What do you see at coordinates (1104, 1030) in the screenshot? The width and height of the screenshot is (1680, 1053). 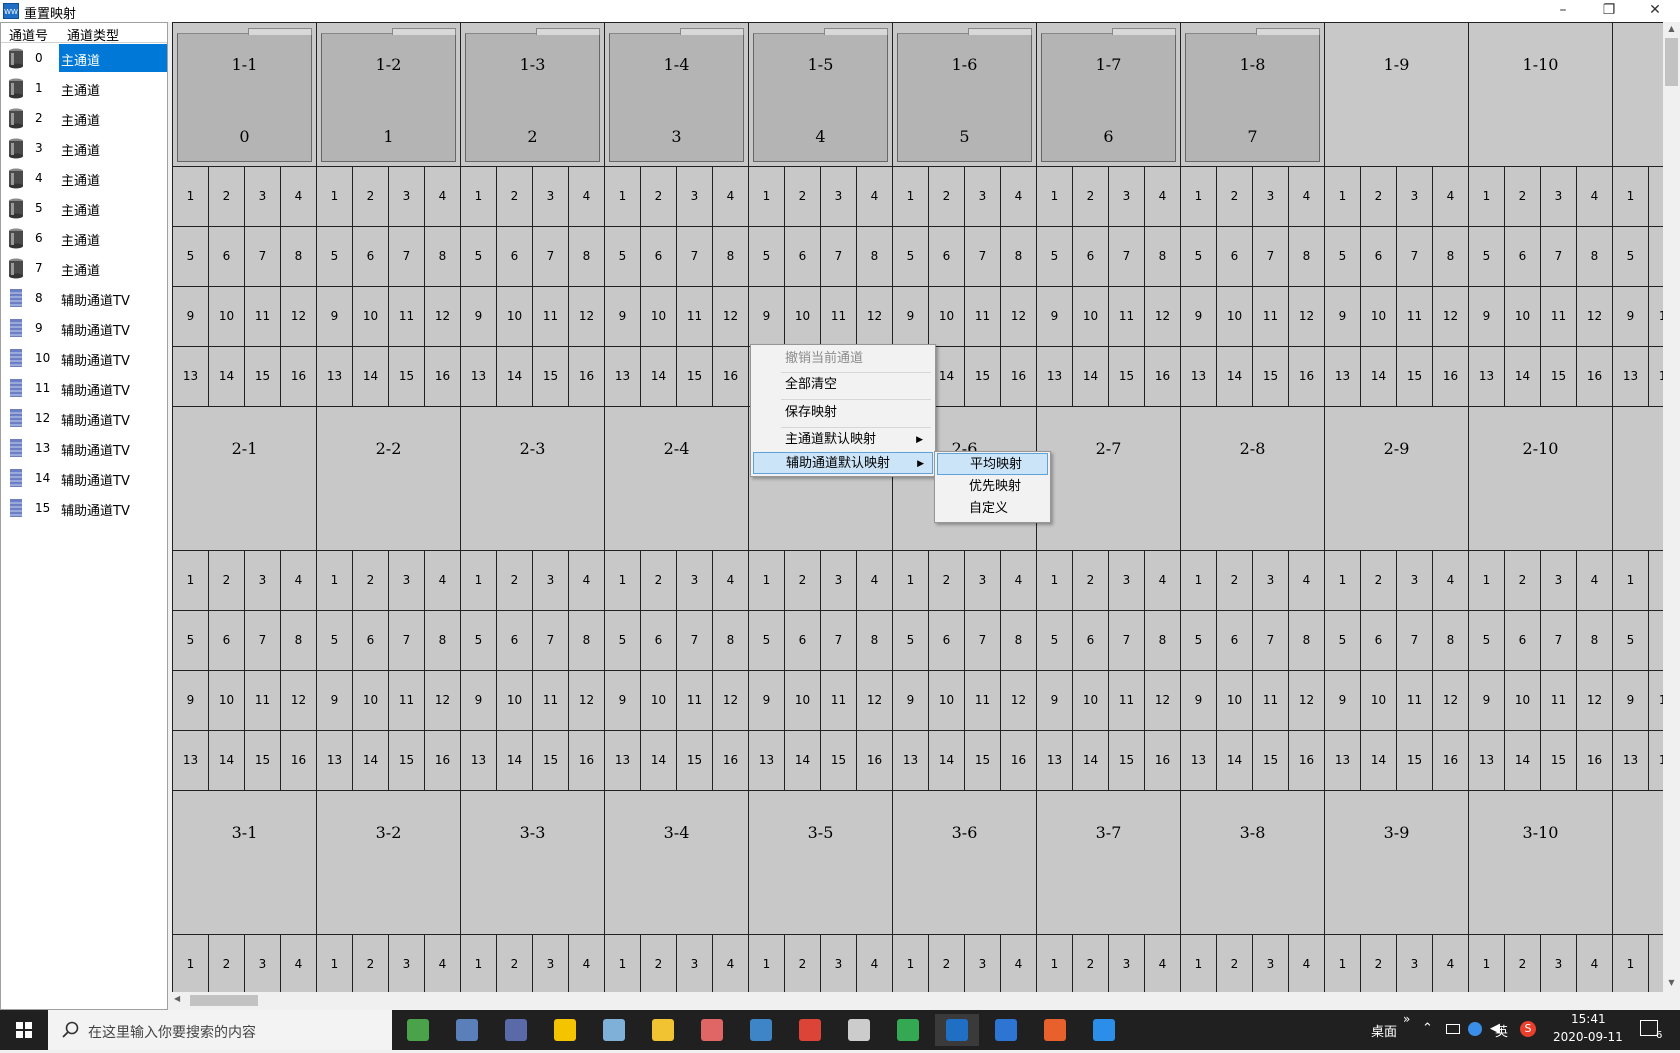 I see `messenger-app-icon` at bounding box center [1104, 1030].